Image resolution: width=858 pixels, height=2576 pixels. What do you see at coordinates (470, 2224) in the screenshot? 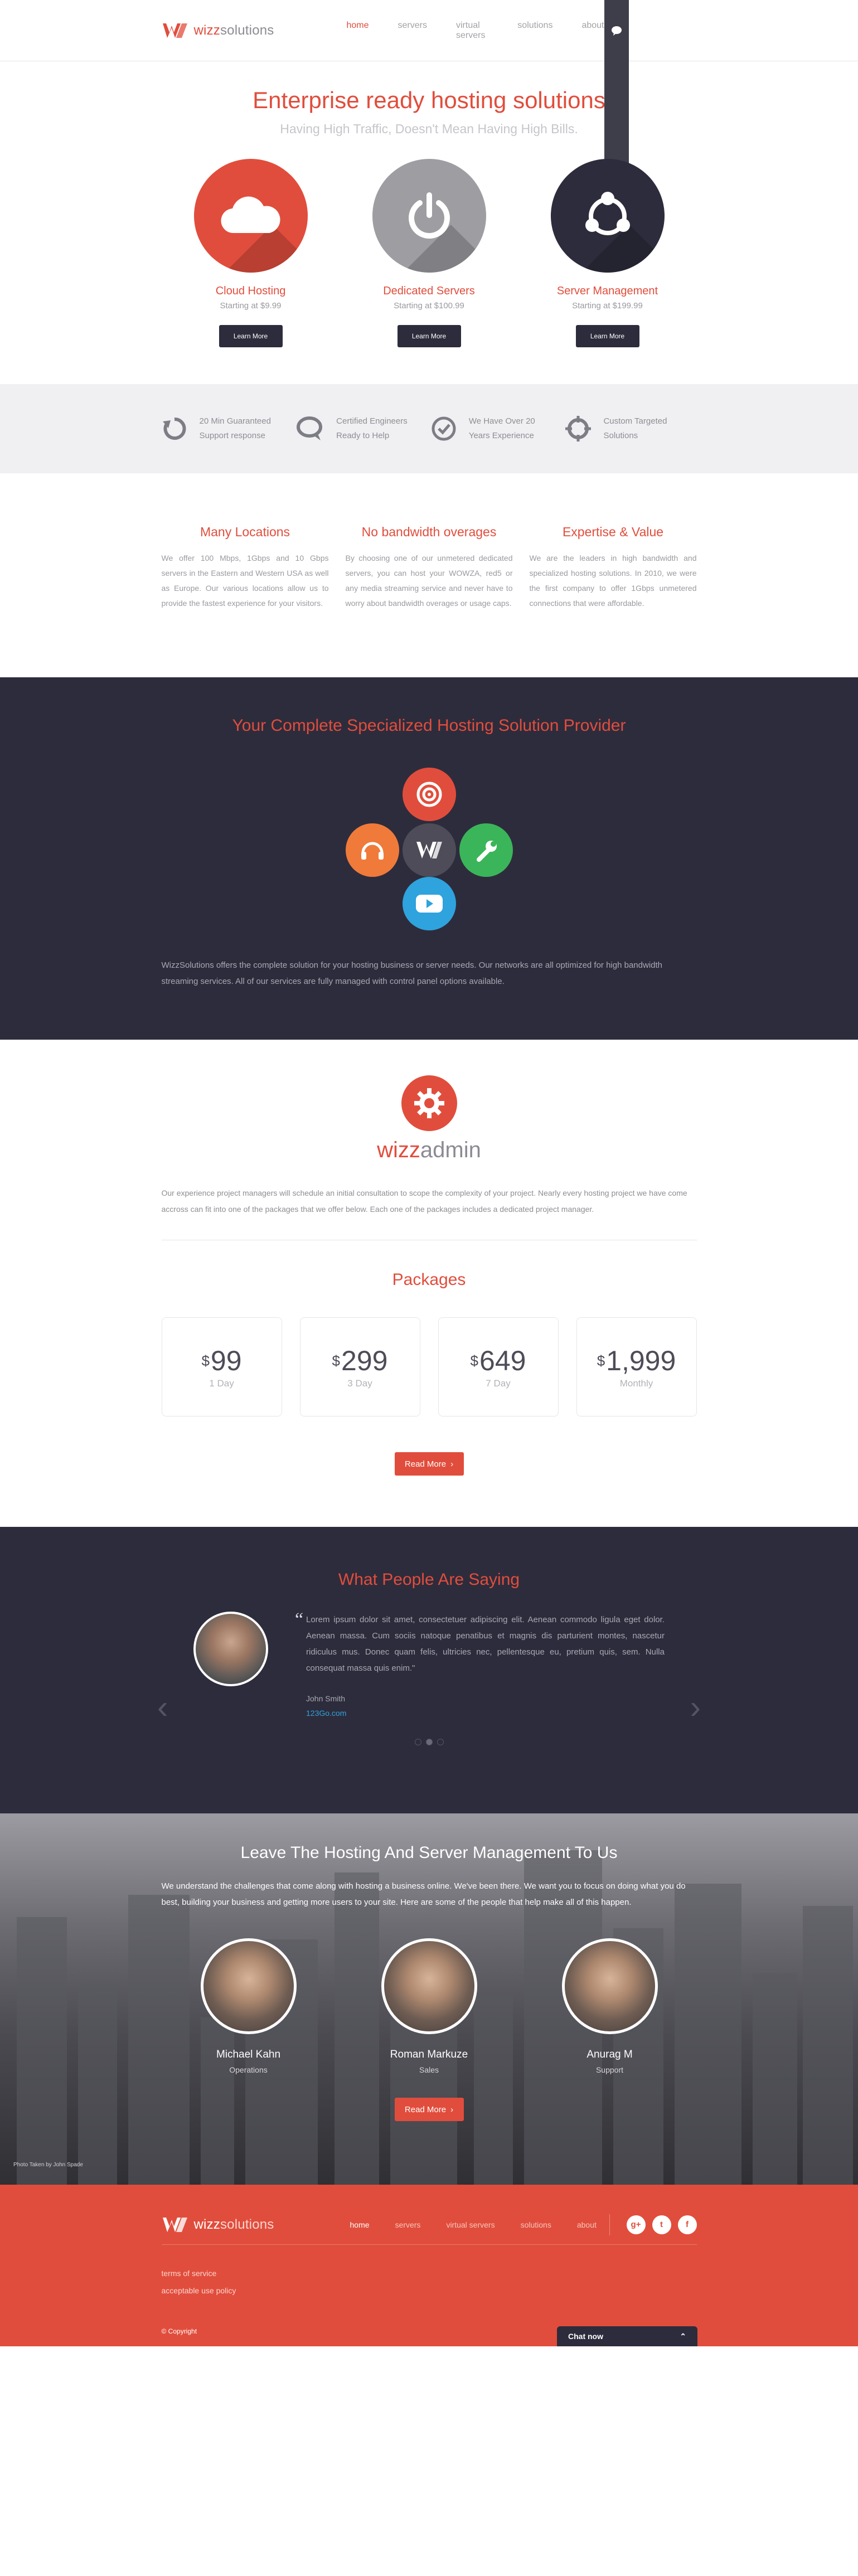
I see `footer-nav-virtual-servers: virtual servers` at bounding box center [470, 2224].